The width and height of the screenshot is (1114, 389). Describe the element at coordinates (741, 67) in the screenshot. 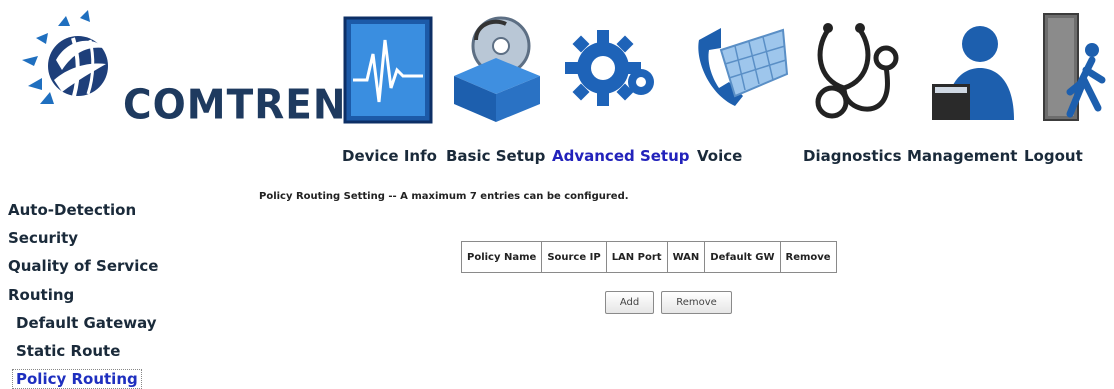

I see `voice-phone-icon` at that location.